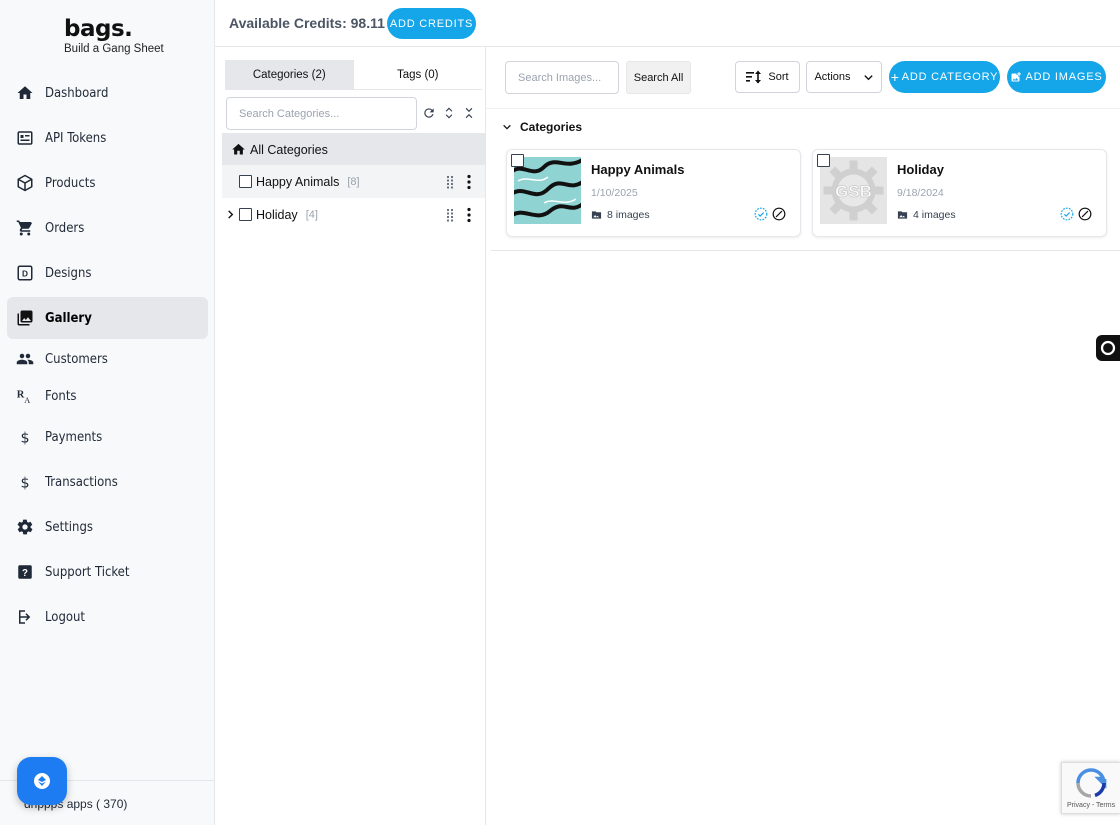 The height and width of the screenshot is (825, 1120). Describe the element at coordinates (353, 214) in the screenshot. I see `tree-item-holiday: Holiday [4]` at that location.